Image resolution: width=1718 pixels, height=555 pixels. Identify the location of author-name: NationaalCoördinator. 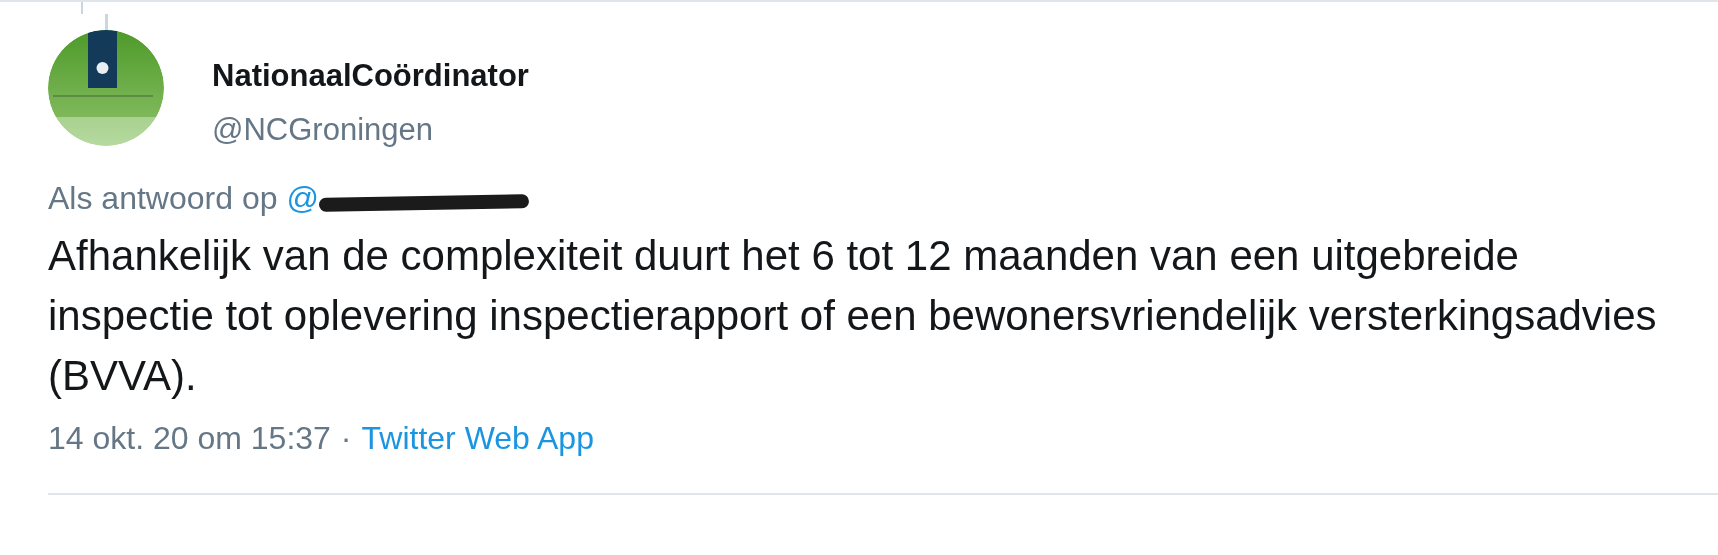
(370, 76).